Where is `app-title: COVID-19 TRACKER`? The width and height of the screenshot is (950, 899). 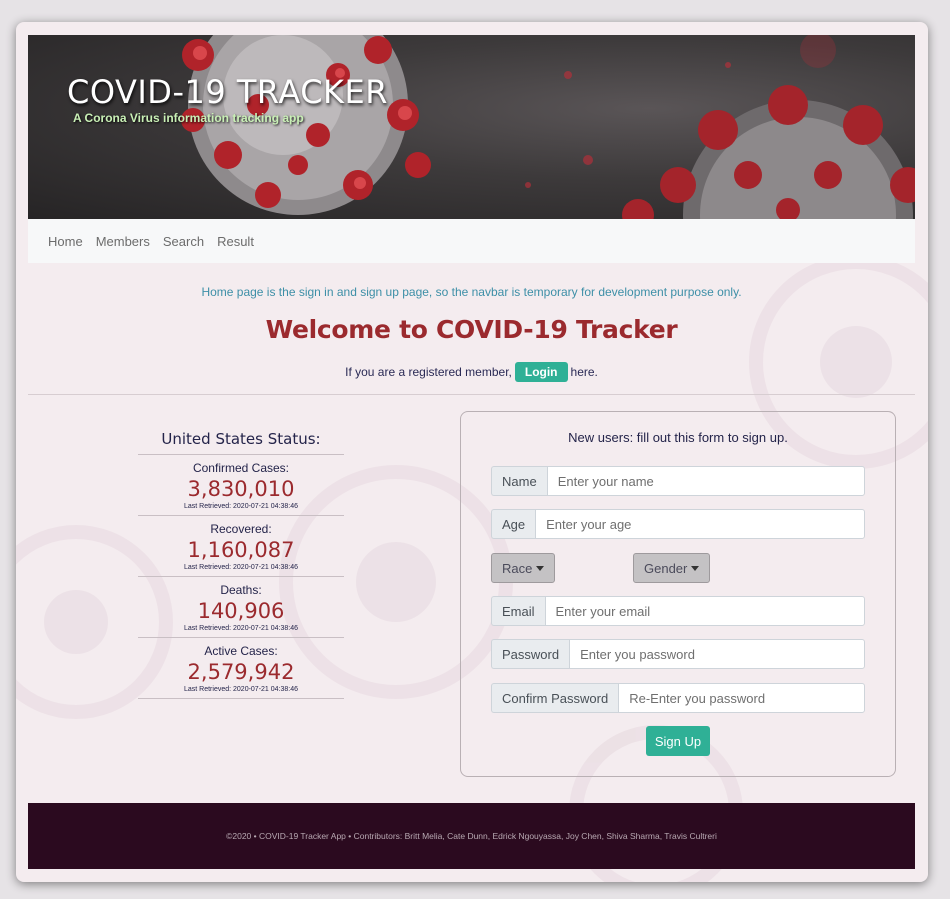 app-title: COVID-19 TRACKER is located at coordinates (227, 92).